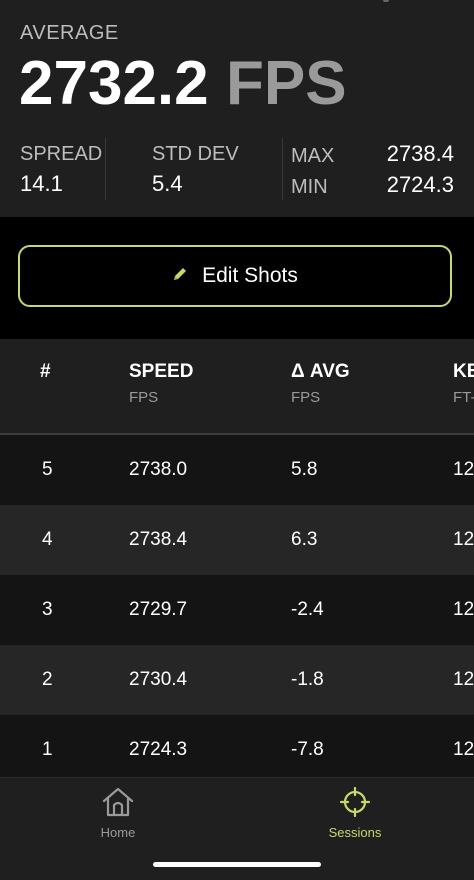 The width and height of the screenshot is (474, 880). I want to click on max-label: MAX, so click(313, 156).